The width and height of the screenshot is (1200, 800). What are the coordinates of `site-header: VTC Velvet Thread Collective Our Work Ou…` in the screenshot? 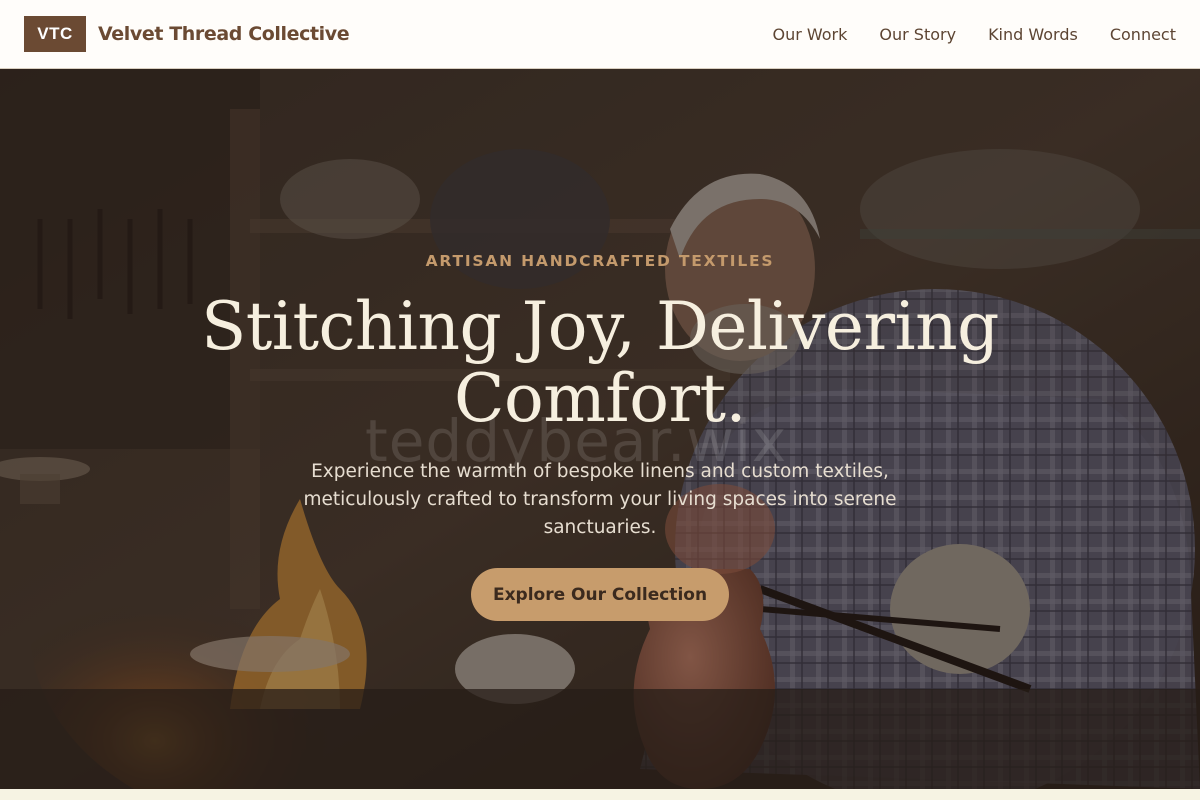 It's located at (600, 34).